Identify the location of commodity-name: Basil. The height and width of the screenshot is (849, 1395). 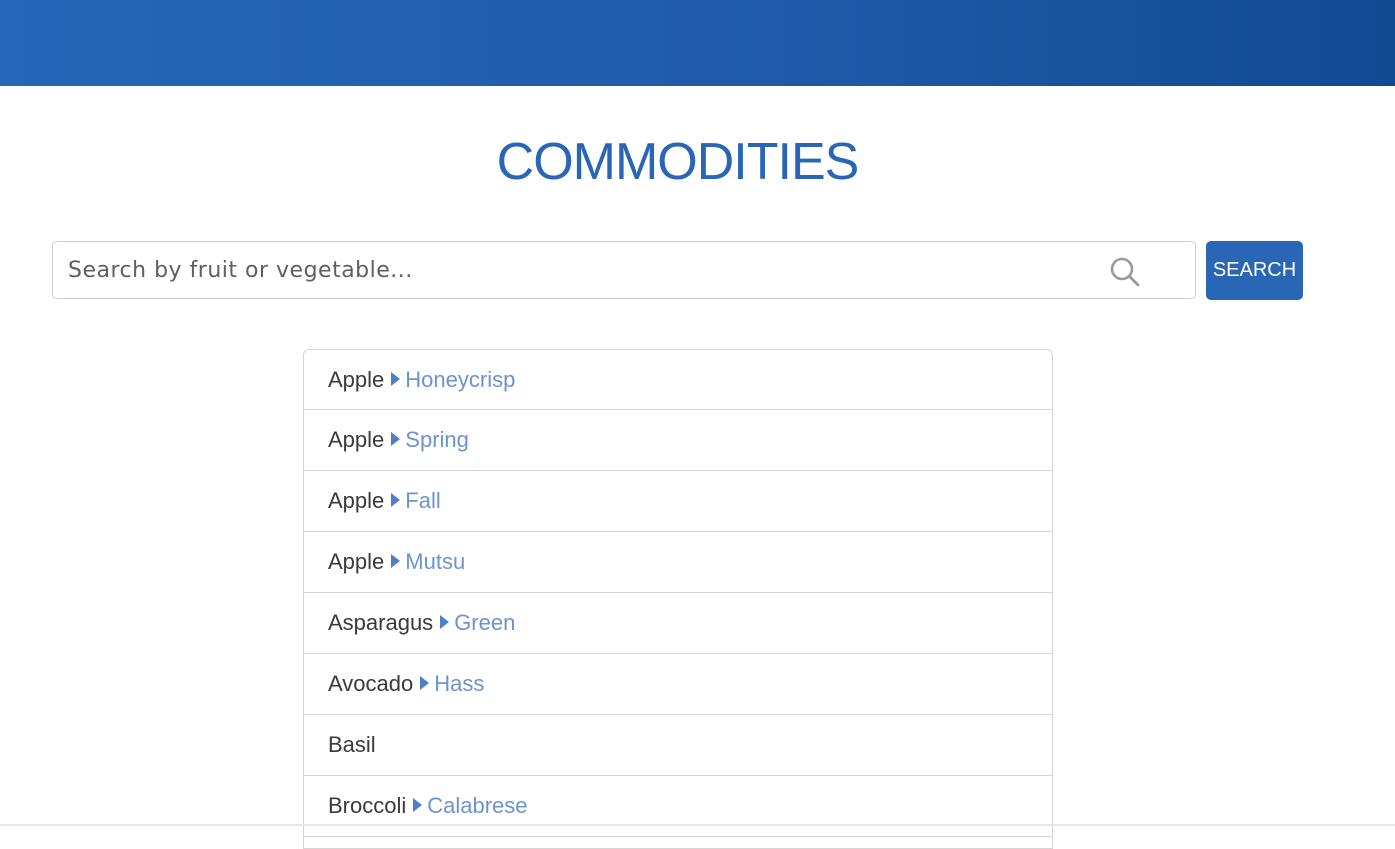
(352, 744).